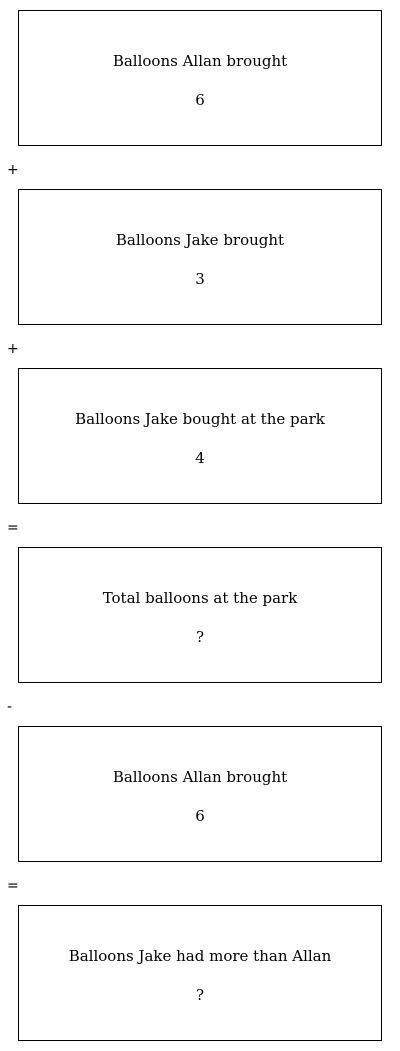 The image size is (400, 1051). Describe the element at coordinates (200, 956) in the screenshot. I see `box-label: Balloons Jake had more than Allan` at that location.